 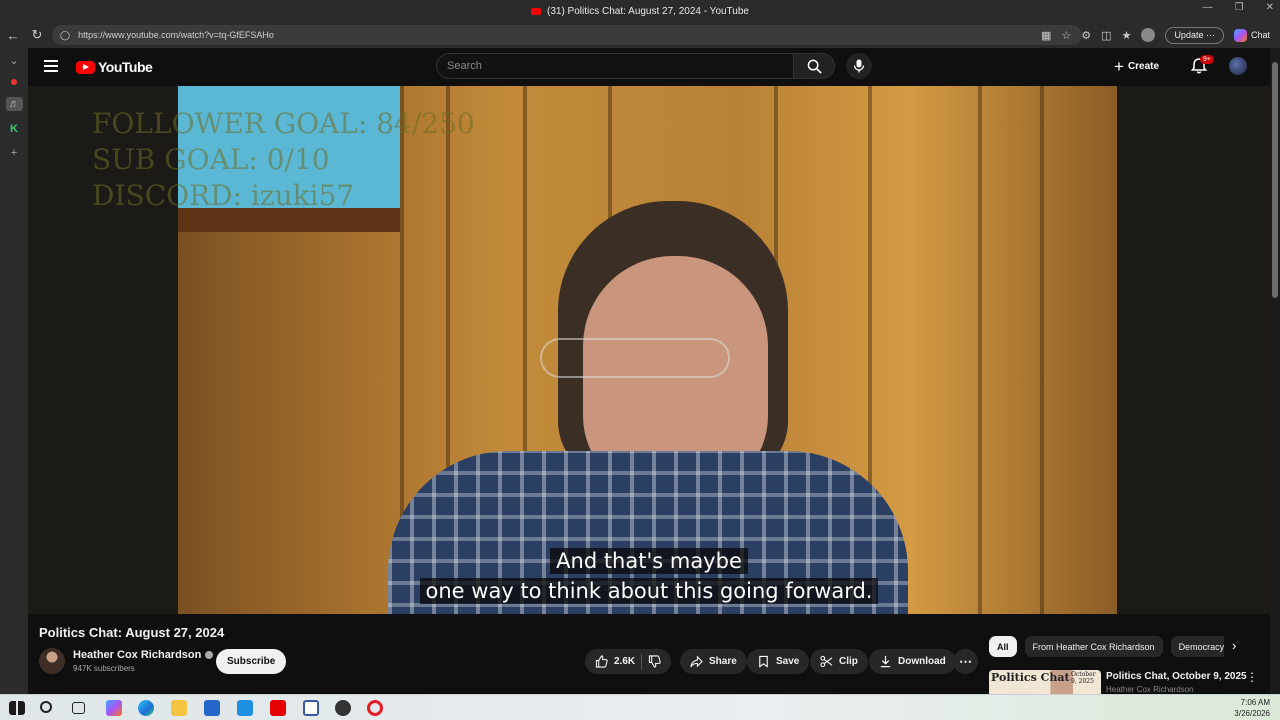 What do you see at coordinates (17, 708) in the screenshot?
I see `windows-start-icon` at bounding box center [17, 708].